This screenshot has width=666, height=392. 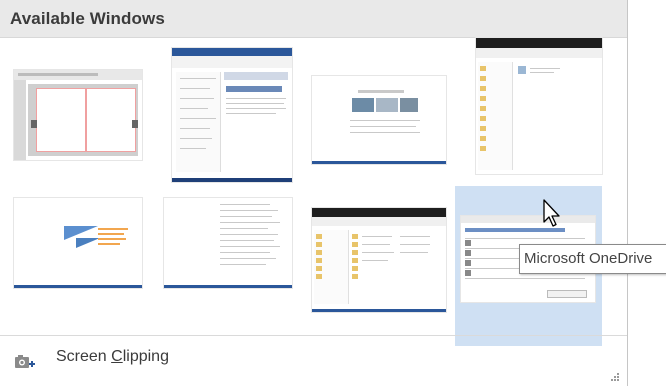 I want to click on camera-plus-icon, so click(x=25, y=361).